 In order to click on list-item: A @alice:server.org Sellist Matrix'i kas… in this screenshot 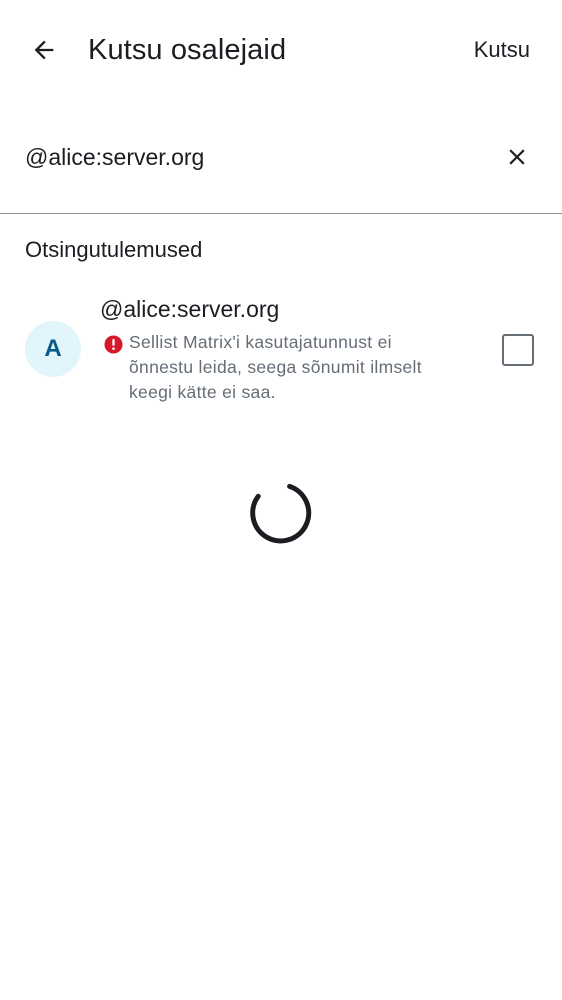, I will do `click(281, 350)`.